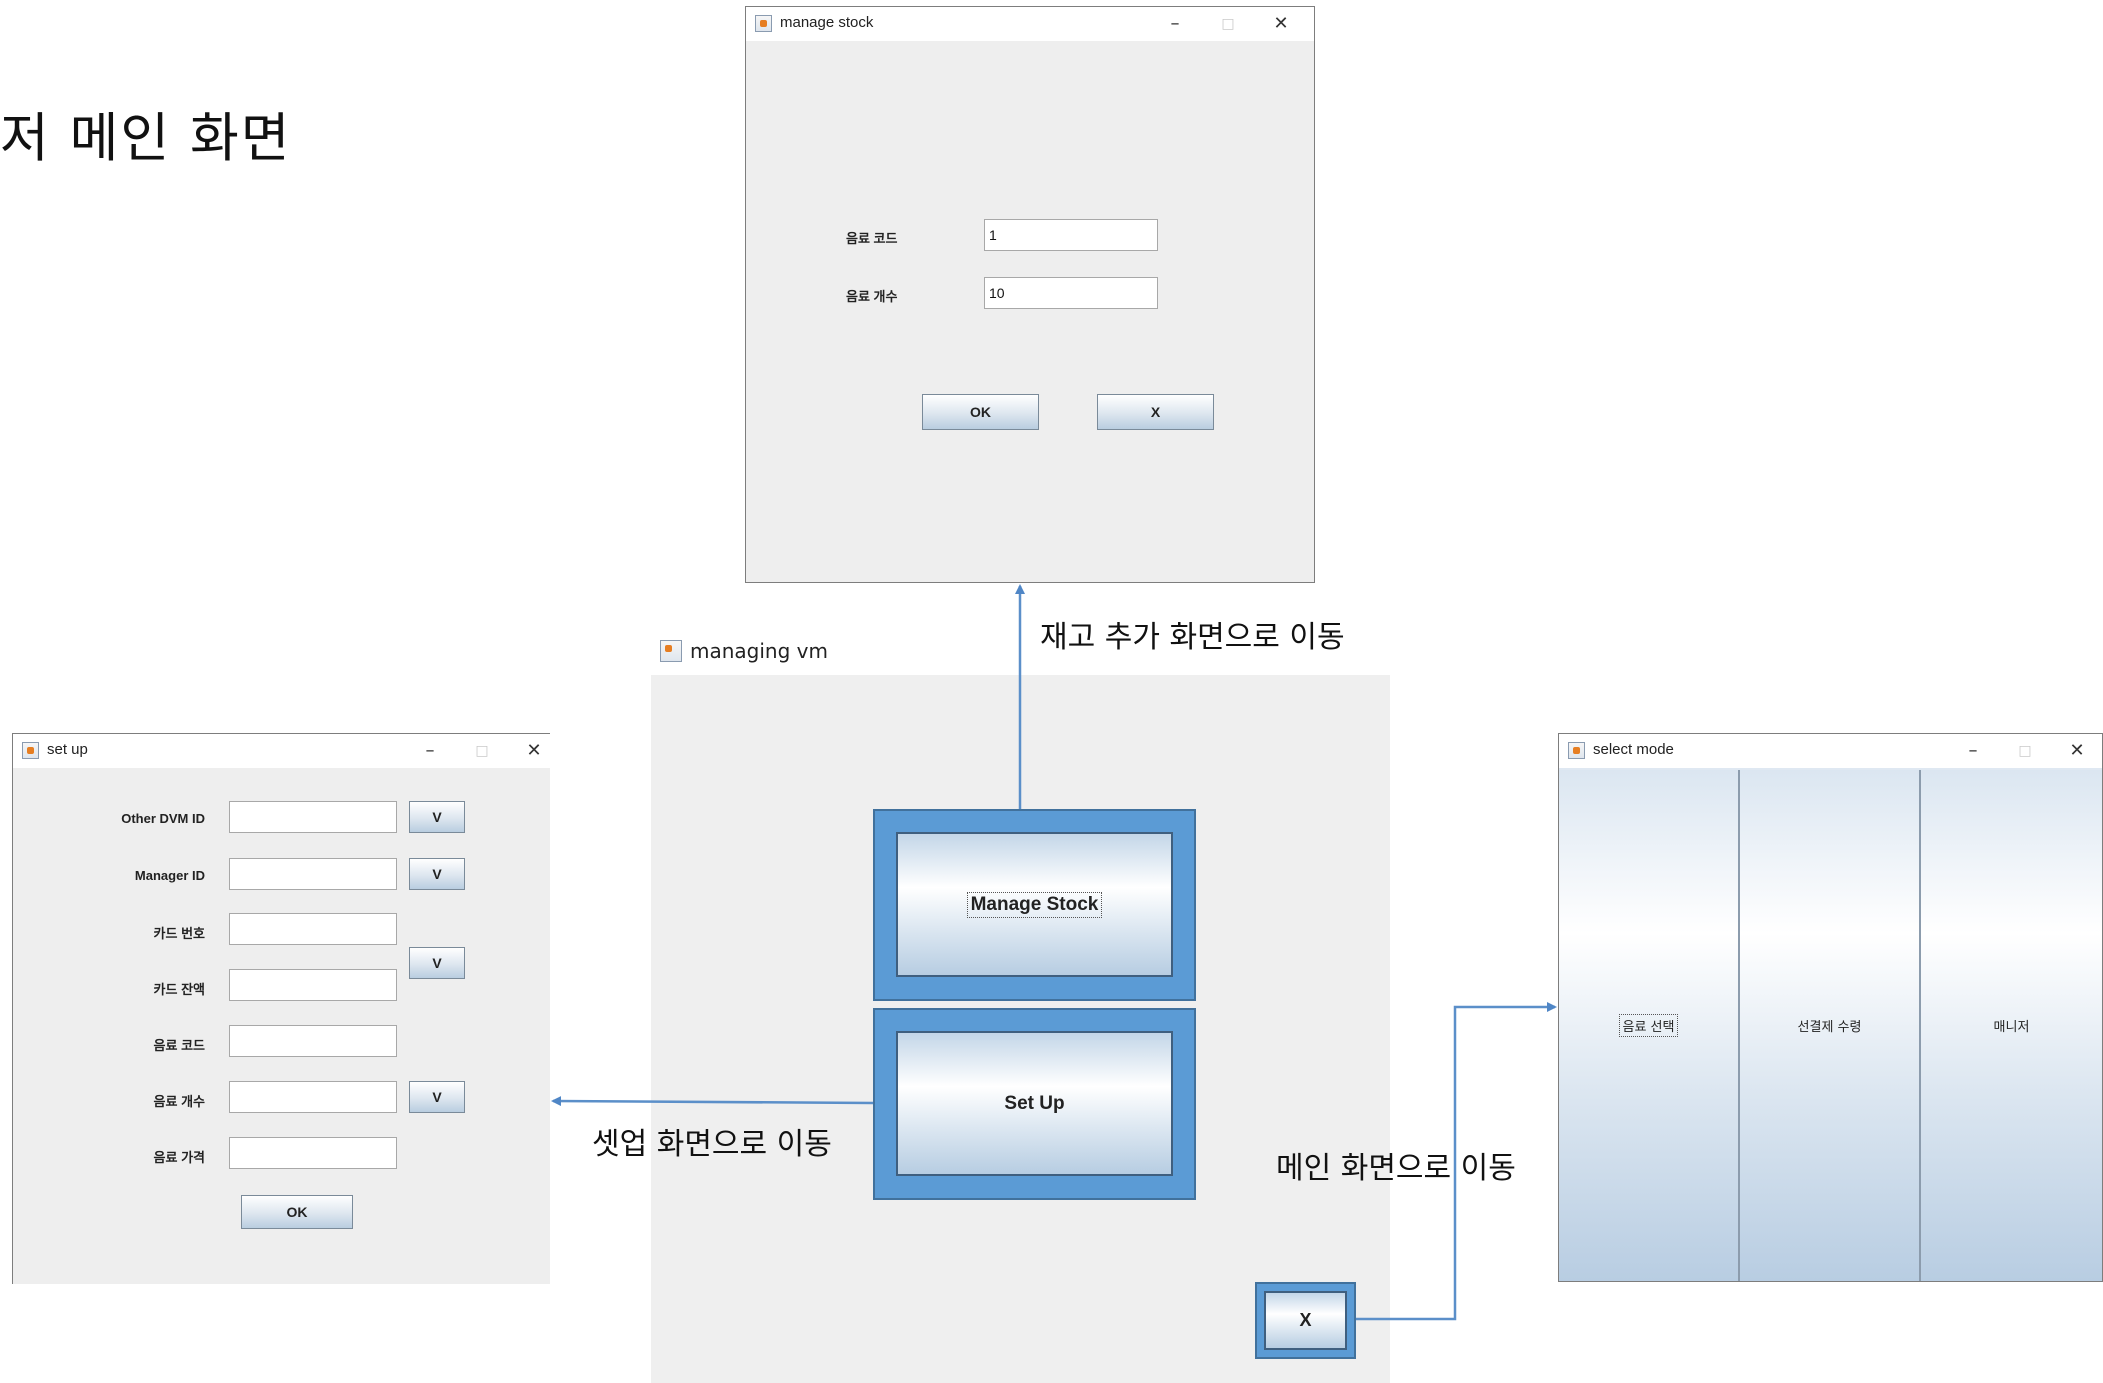 This screenshot has height=1383, width=2103. I want to click on annotation-to-main: 메인 화면으로 이동, so click(1396, 1168).